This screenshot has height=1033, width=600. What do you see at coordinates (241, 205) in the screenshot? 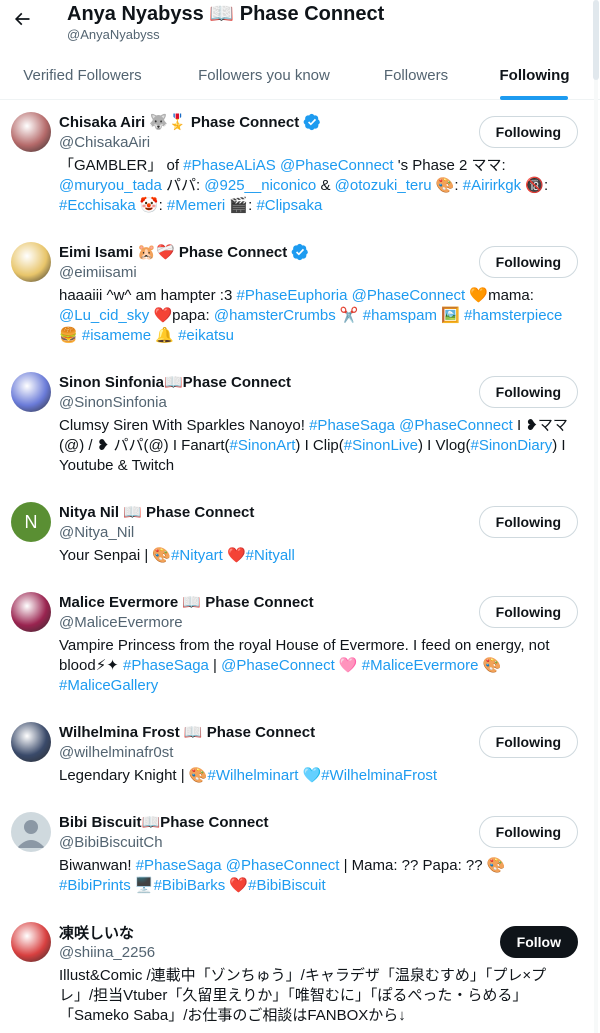
I see `bio-text: 🎬:` at bounding box center [241, 205].